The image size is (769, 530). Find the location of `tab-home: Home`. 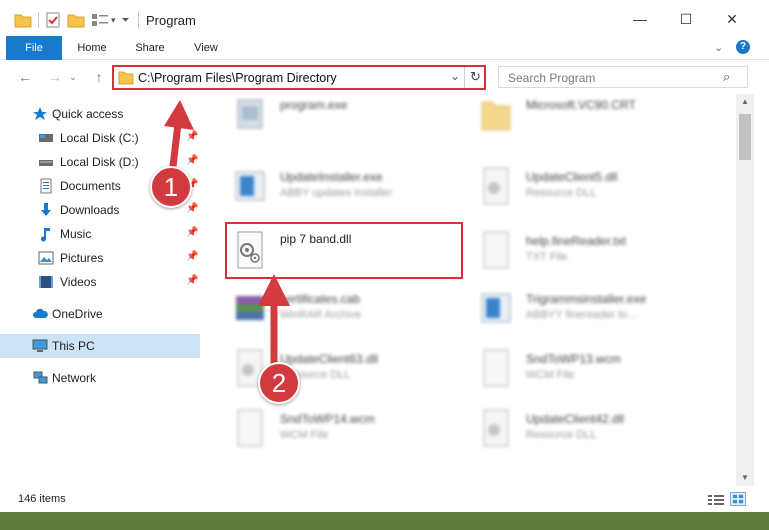

tab-home: Home is located at coordinates (92, 48).